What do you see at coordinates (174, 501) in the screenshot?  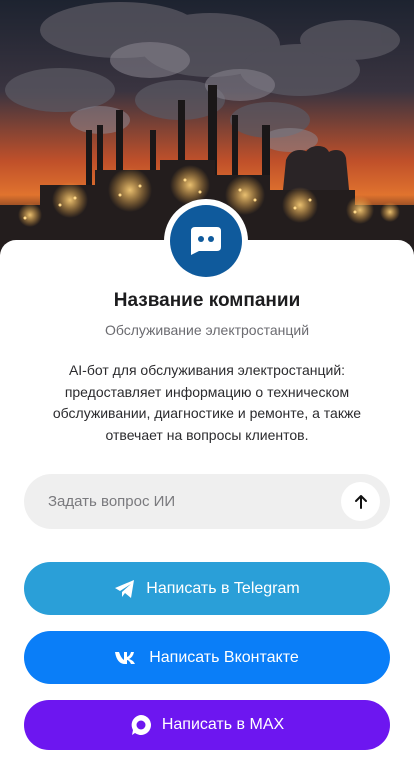 I see `ask-ai-input` at bounding box center [174, 501].